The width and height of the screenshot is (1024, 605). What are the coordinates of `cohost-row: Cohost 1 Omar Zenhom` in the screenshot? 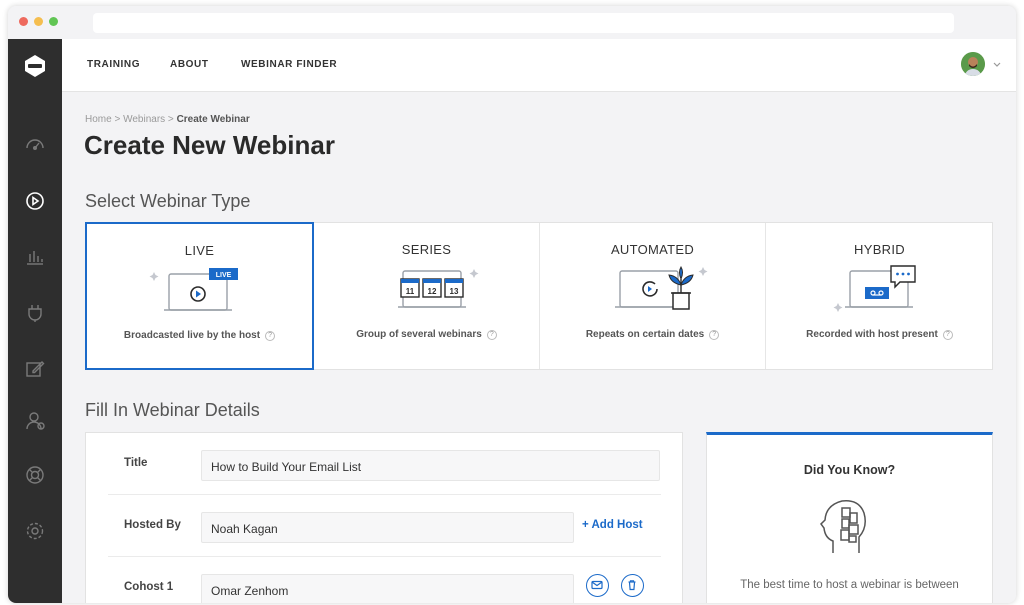 It's located at (384, 580).